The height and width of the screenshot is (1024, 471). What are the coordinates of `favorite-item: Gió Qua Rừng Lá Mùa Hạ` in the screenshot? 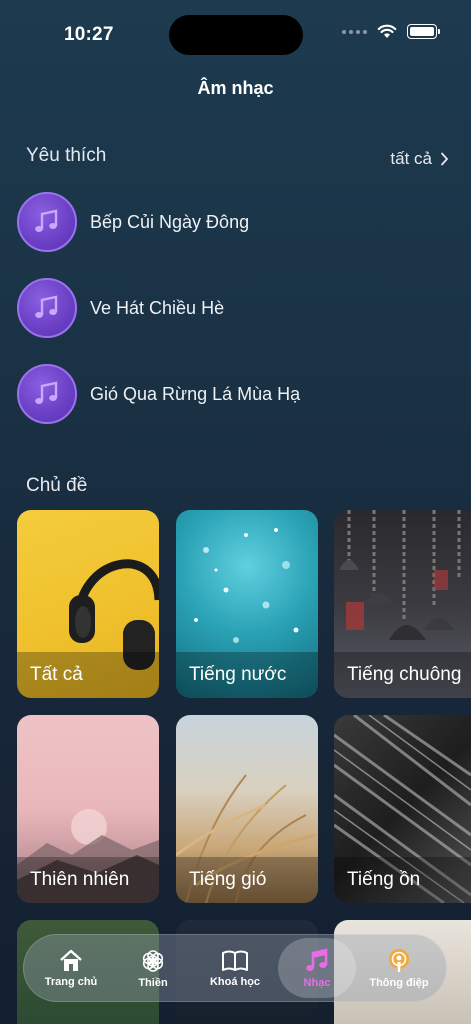 It's located at (237, 394).